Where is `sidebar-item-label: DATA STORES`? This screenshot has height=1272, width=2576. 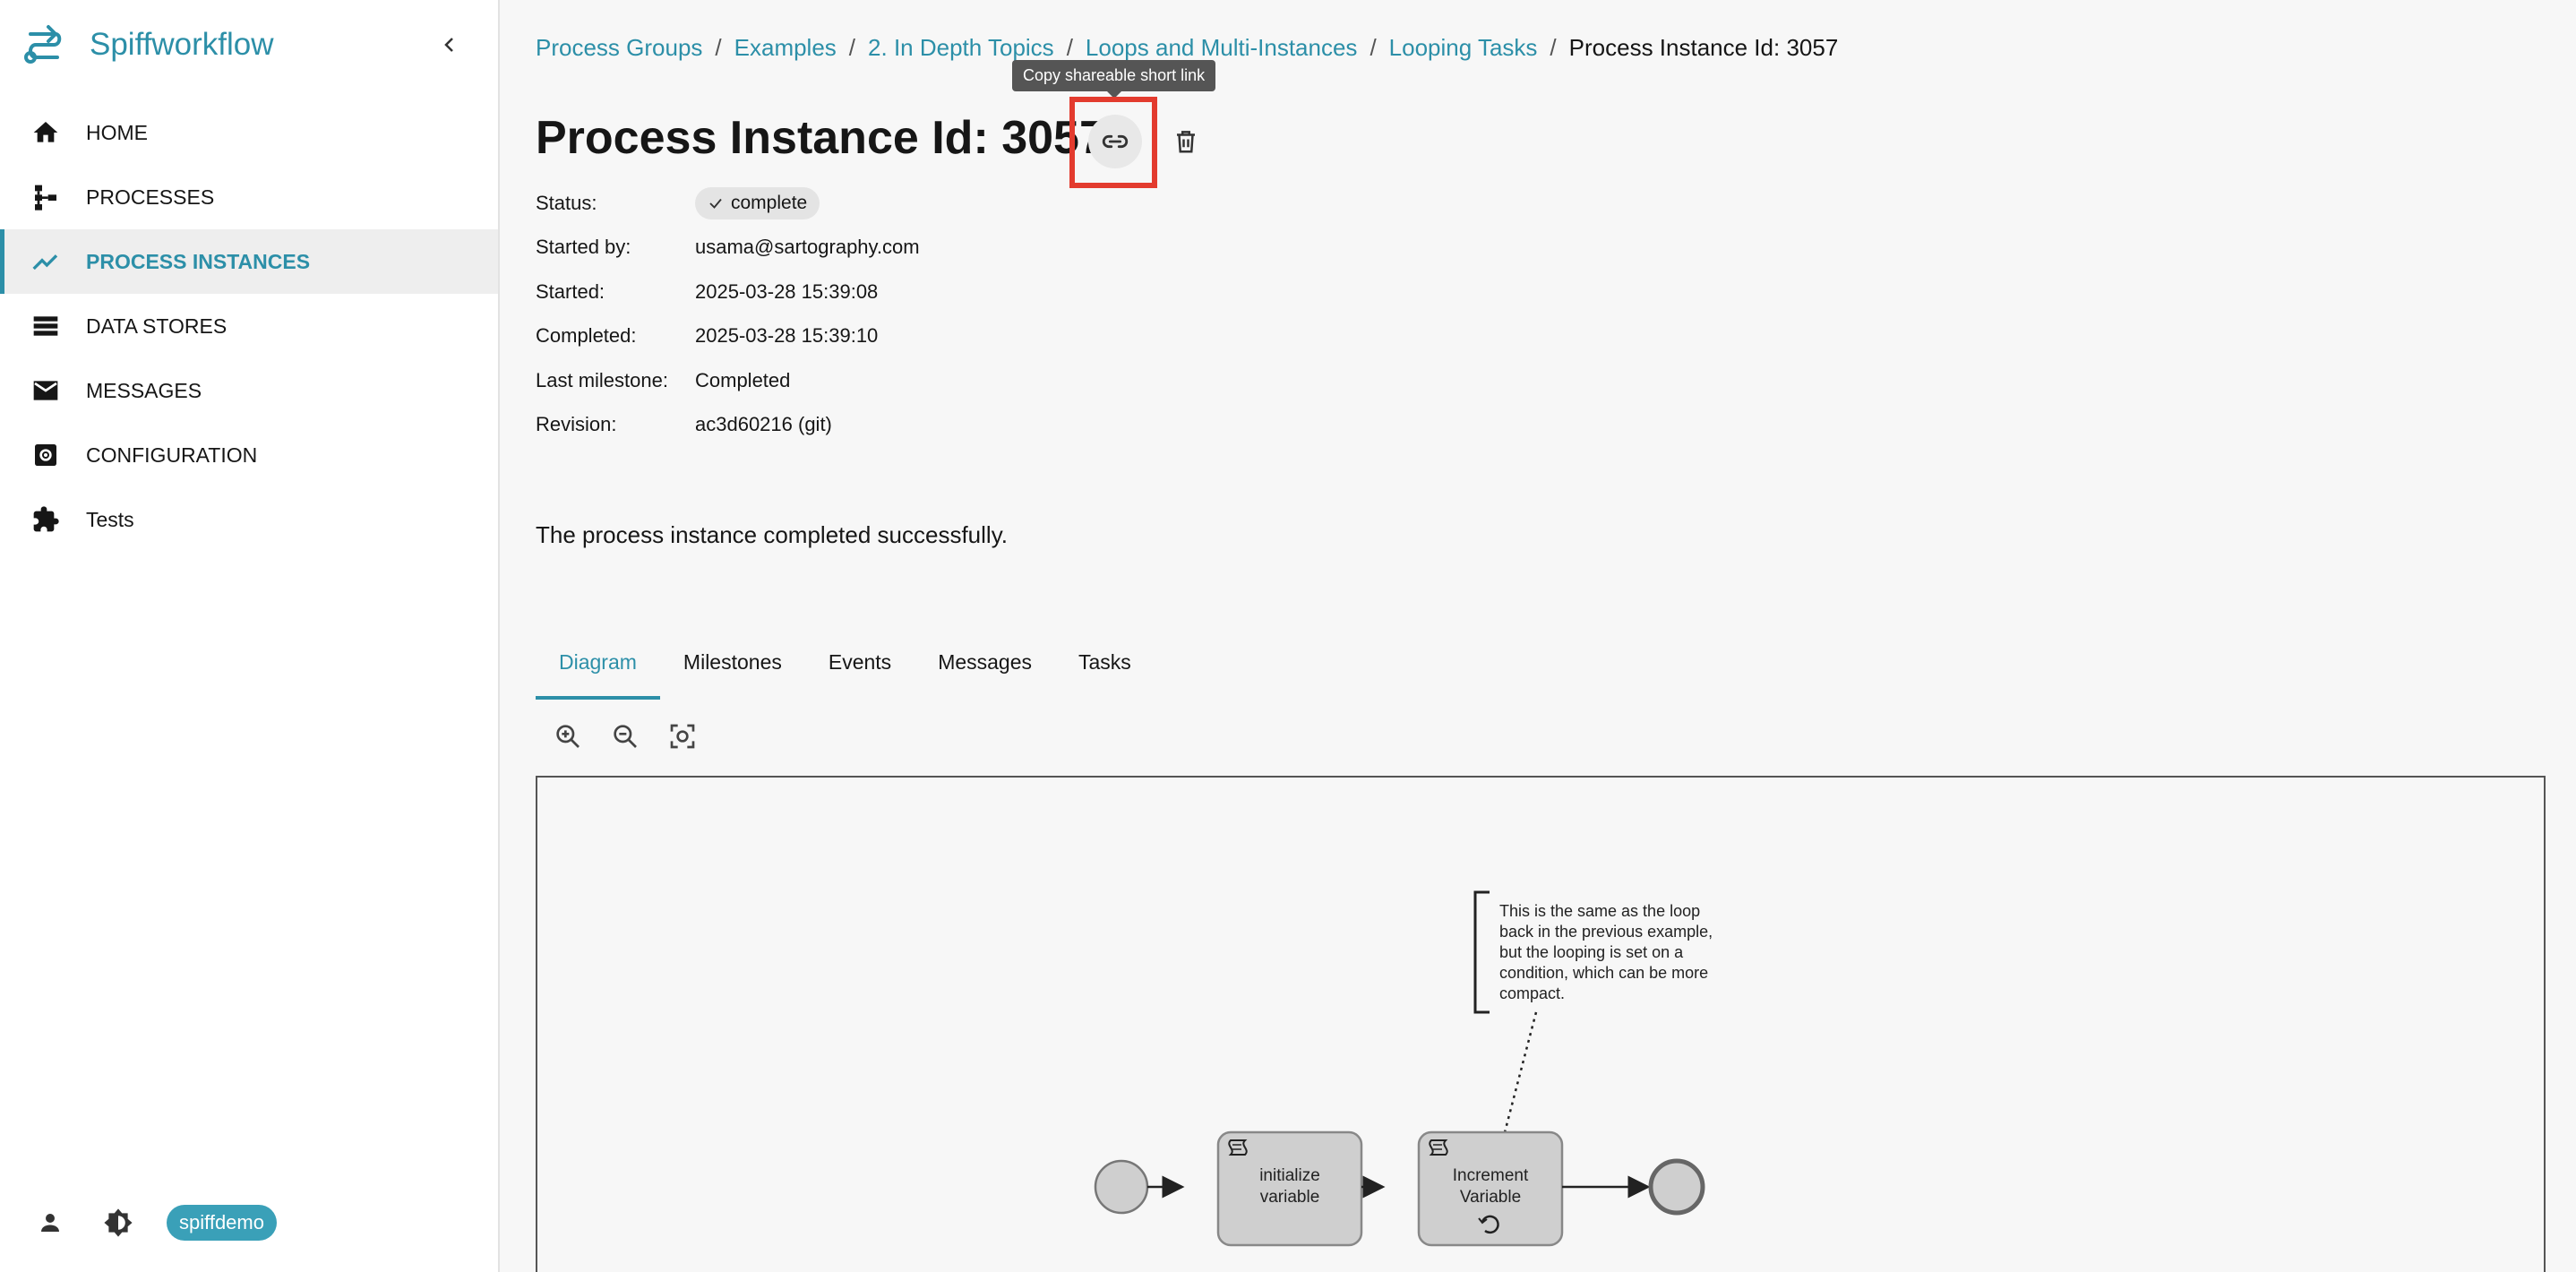
sidebar-item-label: DATA STORES is located at coordinates (157, 326).